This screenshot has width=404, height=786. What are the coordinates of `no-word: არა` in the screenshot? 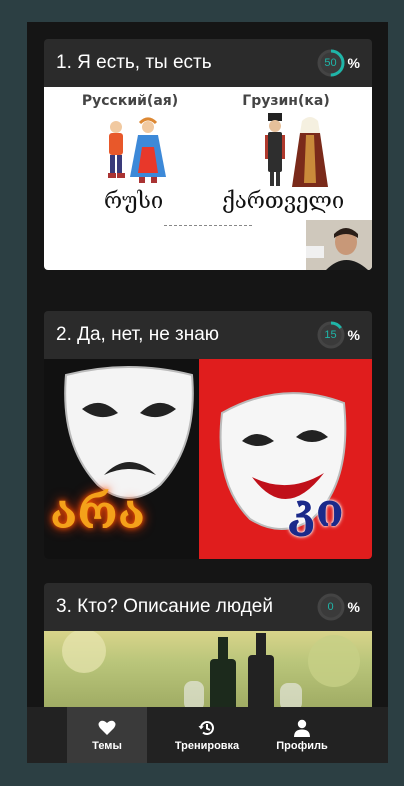 It's located at (98, 512).